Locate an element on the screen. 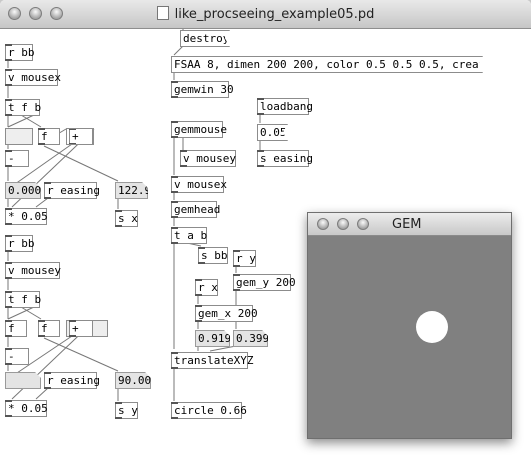 Image resolution: width=531 pixels, height=467 pixels. value-mousex-object: v mousex is located at coordinates (33, 77).